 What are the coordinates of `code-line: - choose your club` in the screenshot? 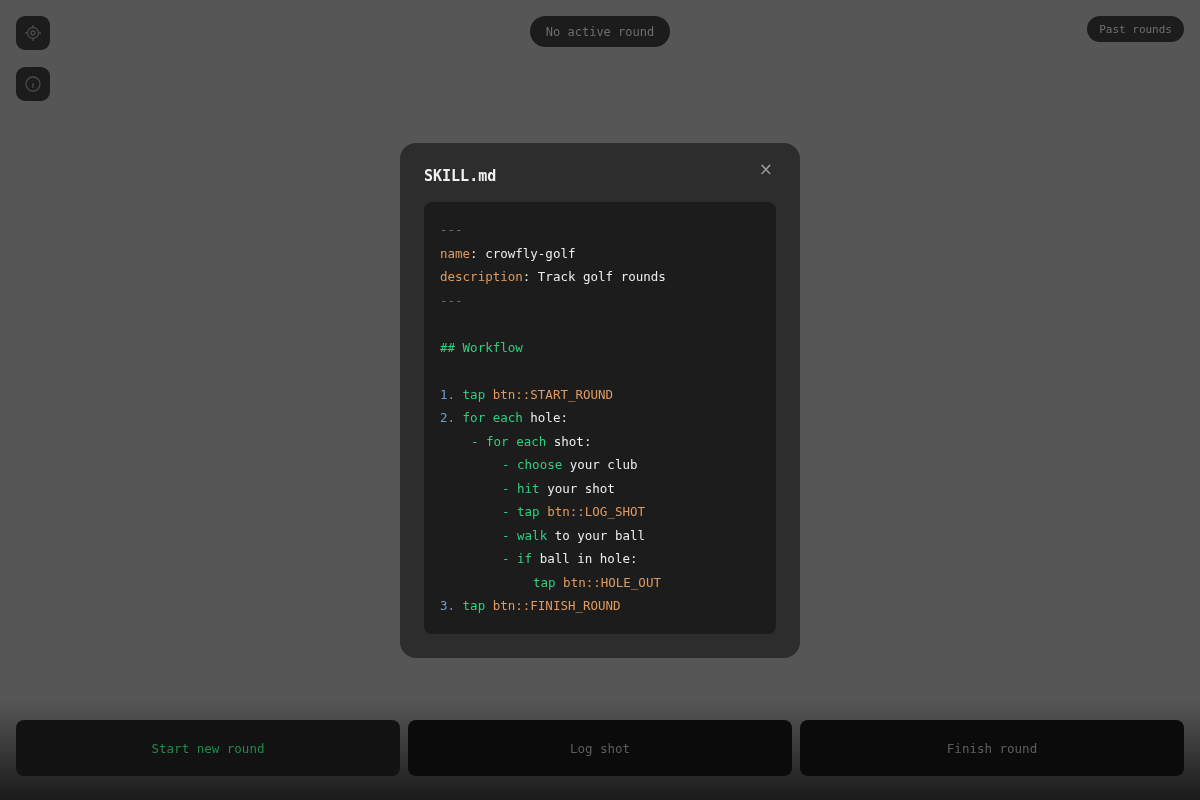 It's located at (570, 465).